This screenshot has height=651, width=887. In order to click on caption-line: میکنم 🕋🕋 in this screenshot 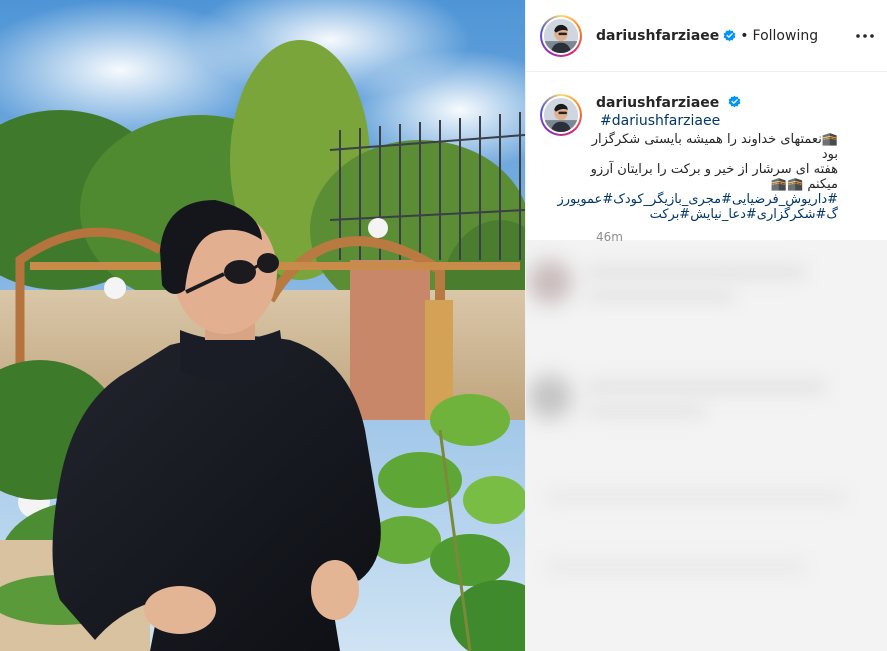, I will do `click(804, 184)`.